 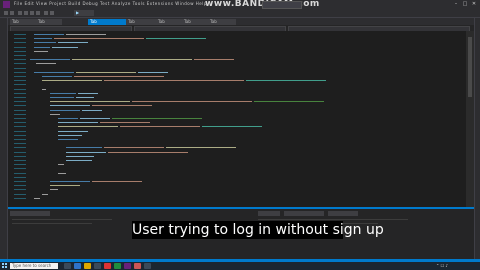 I want to click on task-view-icon, so click(x=67, y=266).